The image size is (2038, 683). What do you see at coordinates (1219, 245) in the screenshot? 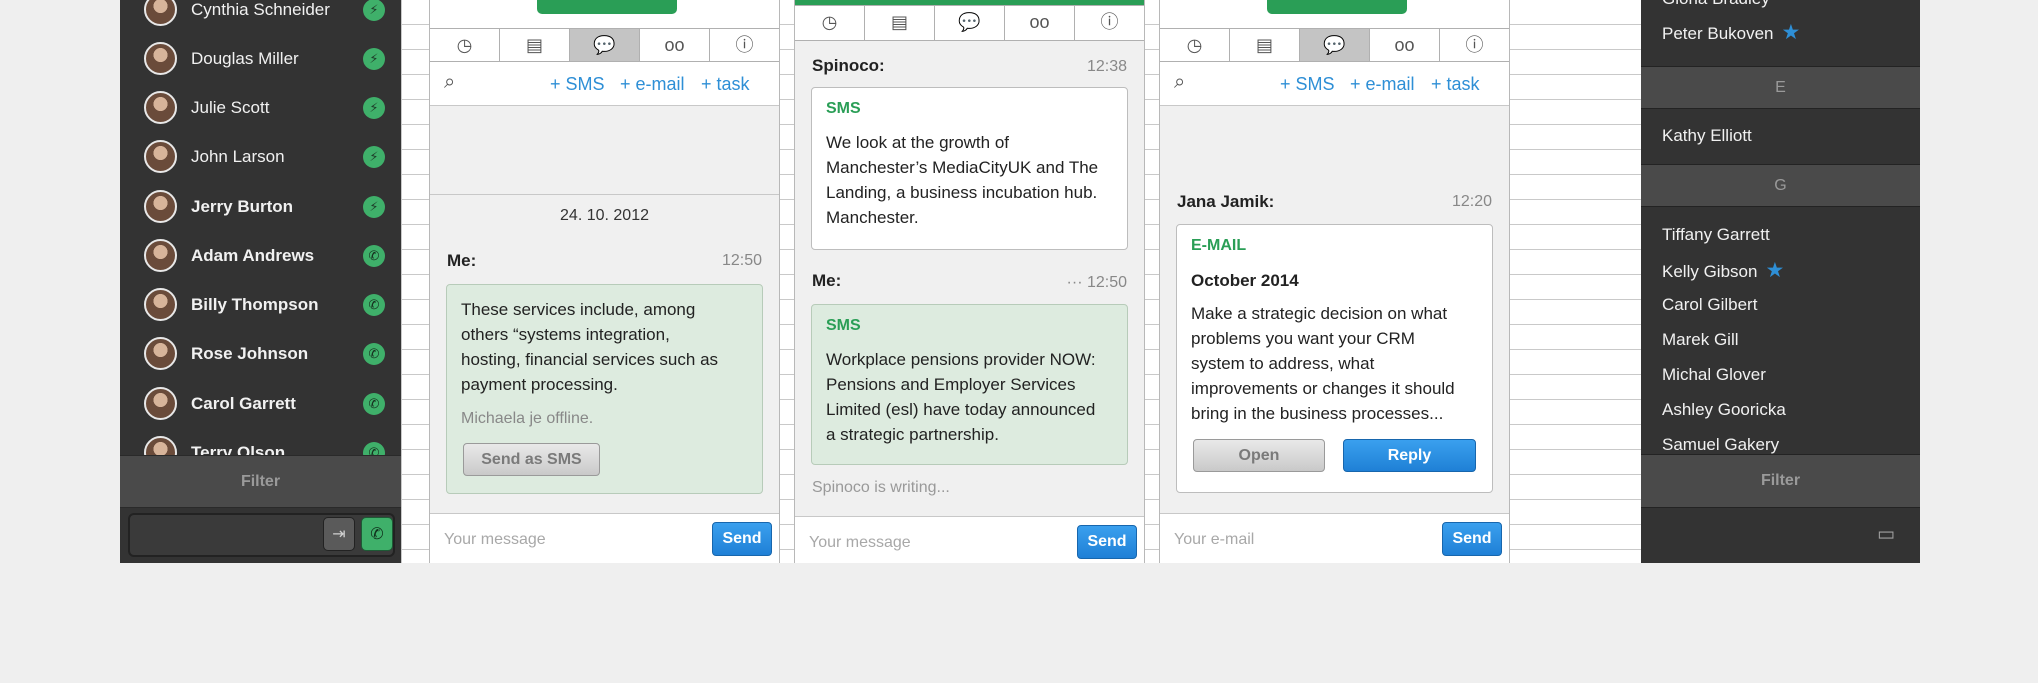
I see `message-type: E-MAIL` at bounding box center [1219, 245].